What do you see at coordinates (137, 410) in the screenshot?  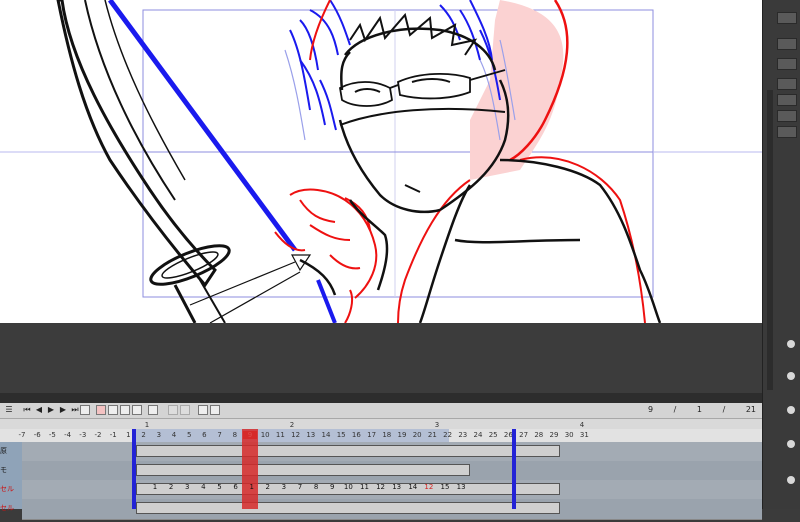 I see `onion-skin-icon` at bounding box center [137, 410].